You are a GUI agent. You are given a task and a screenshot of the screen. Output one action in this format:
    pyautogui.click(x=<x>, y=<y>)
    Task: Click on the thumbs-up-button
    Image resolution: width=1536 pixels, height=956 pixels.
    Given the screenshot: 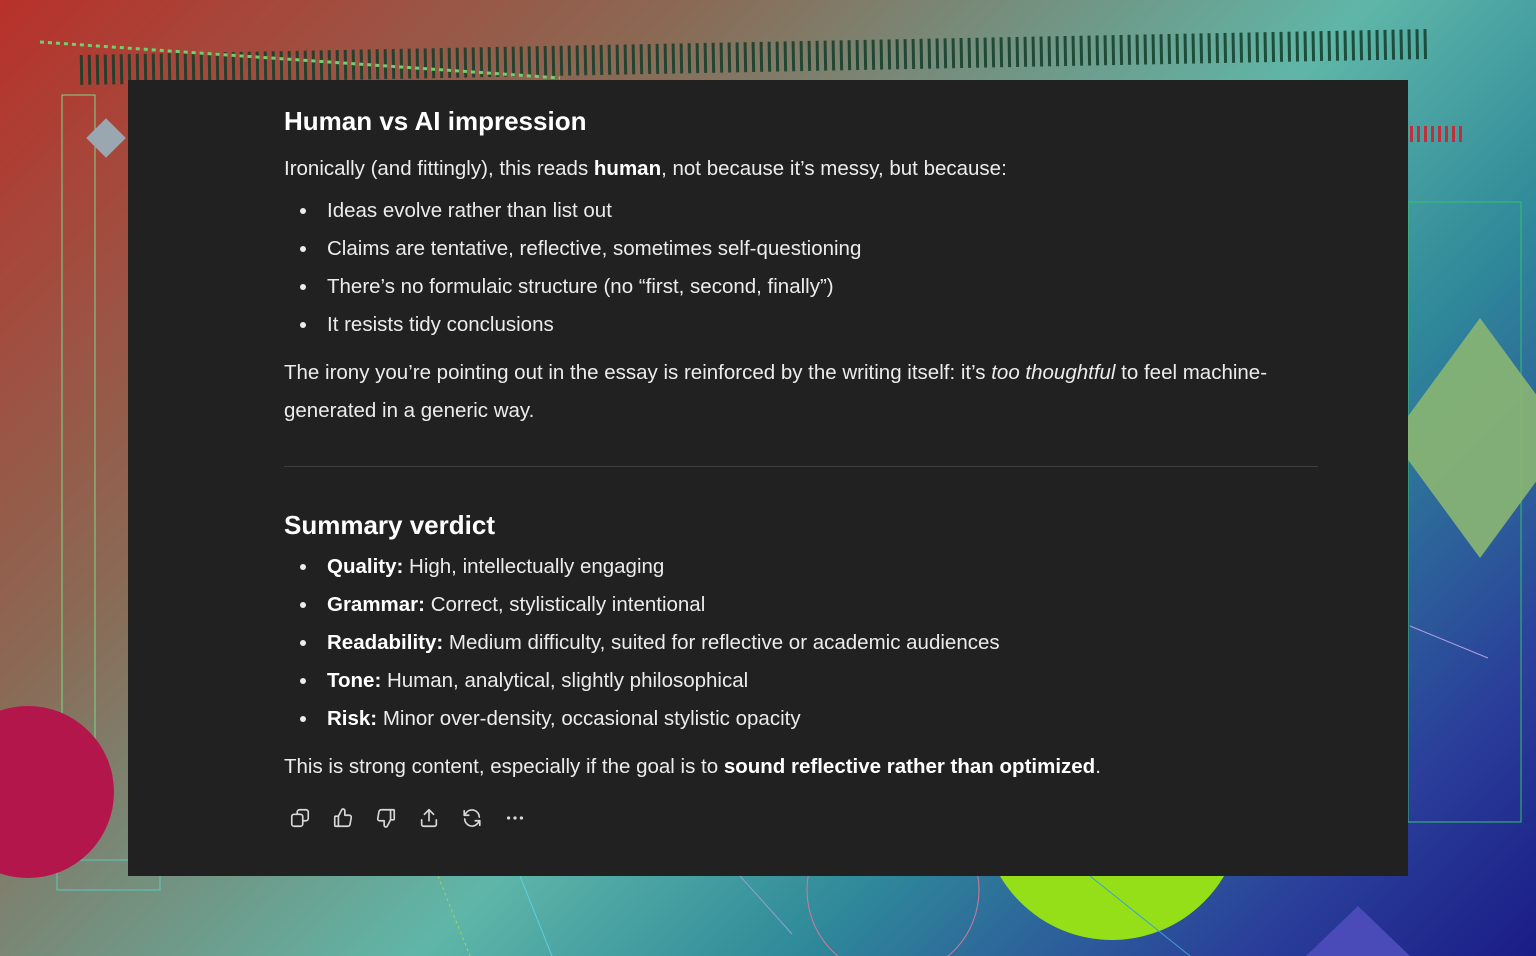 What is the action you would take?
    pyautogui.click(x=343, y=818)
    